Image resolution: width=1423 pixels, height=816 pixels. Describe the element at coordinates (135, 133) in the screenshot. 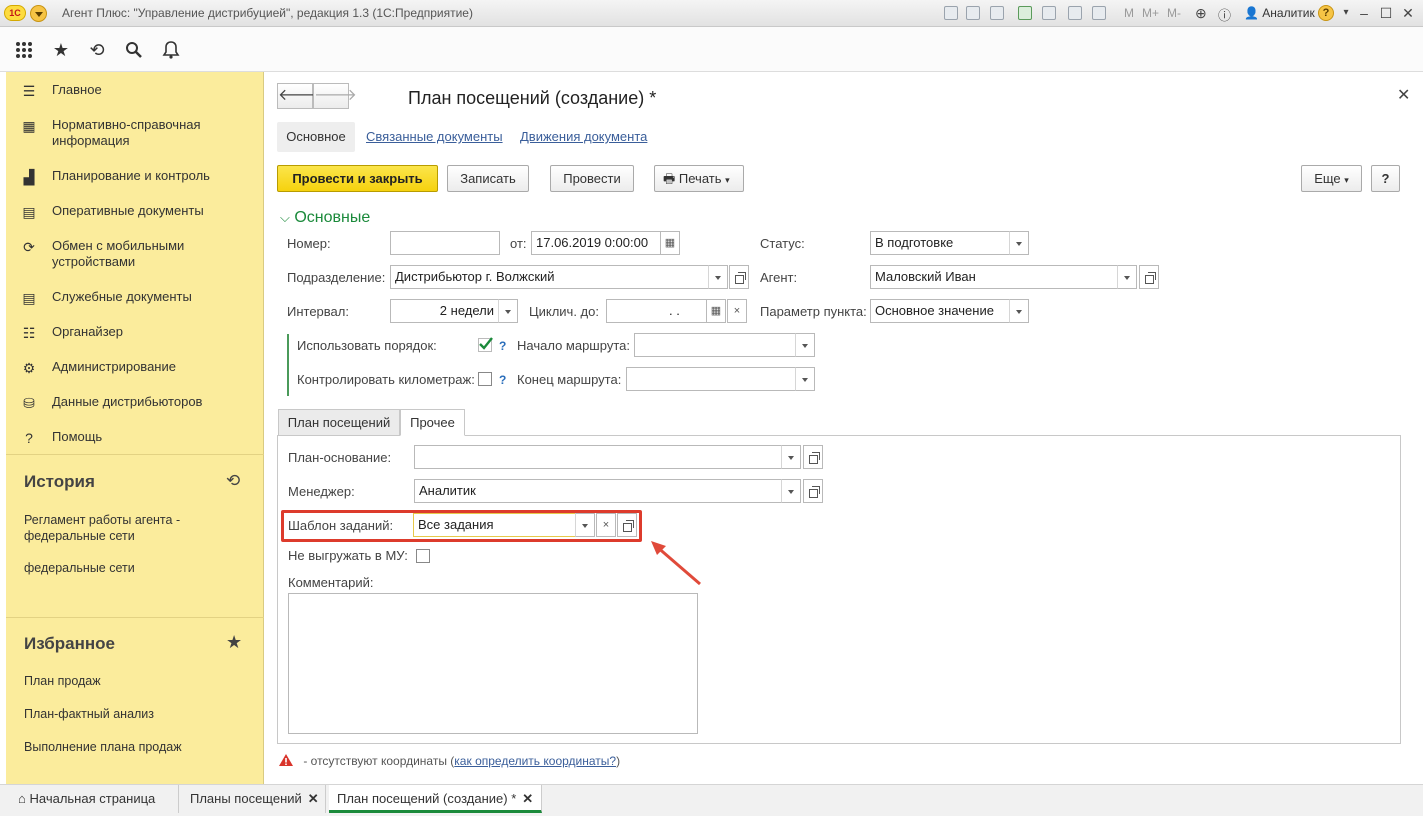

I see `sidebar-item-reference: ▦ Нормативно-справочная информация` at that location.